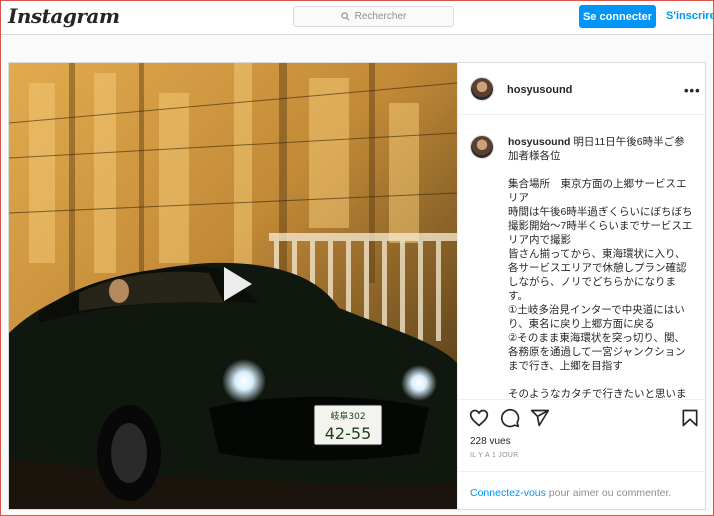  What do you see at coordinates (690, 16) in the screenshot?
I see `signup-link: S'inscrire` at bounding box center [690, 16].